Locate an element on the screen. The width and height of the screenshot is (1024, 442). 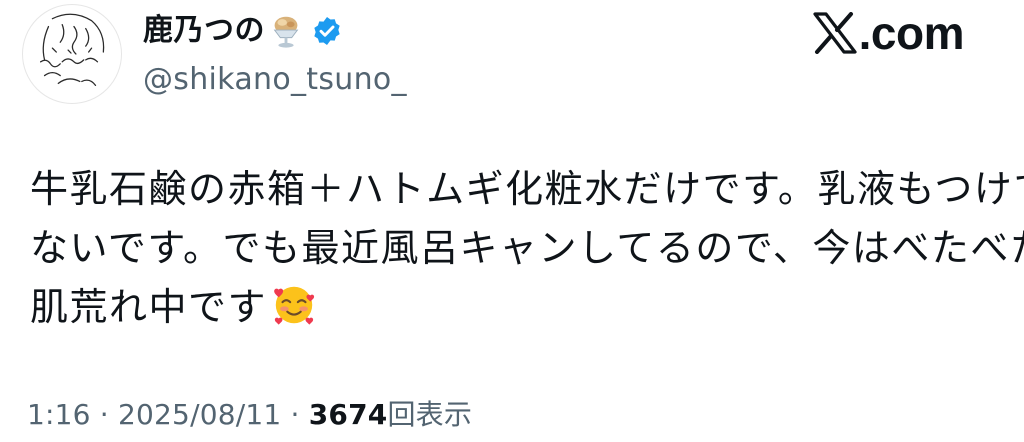
display-name-row: 鹿乃つの is located at coordinates (275, 31).